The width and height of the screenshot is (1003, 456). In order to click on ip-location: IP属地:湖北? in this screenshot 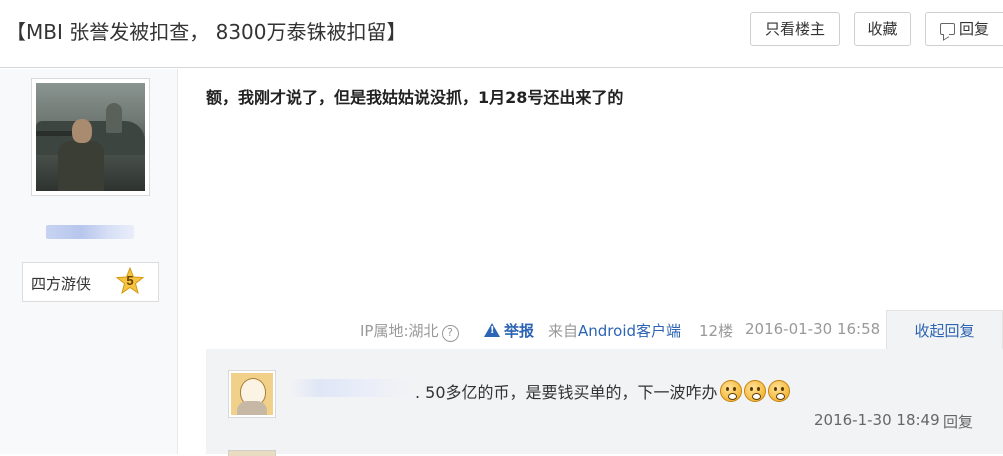, I will do `click(409, 331)`.